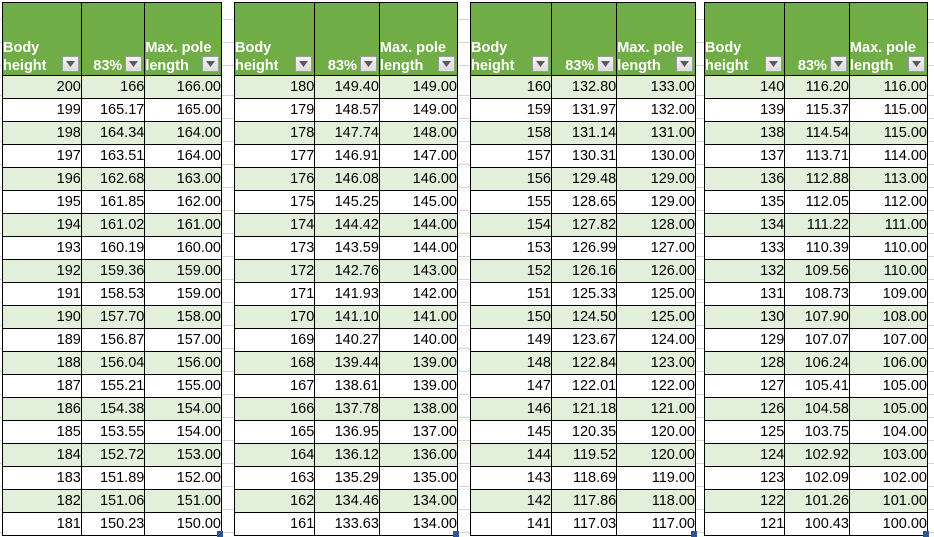 This screenshot has height=537, width=934. I want to click on table-row: 128 106.24 106.00, so click(816, 363).